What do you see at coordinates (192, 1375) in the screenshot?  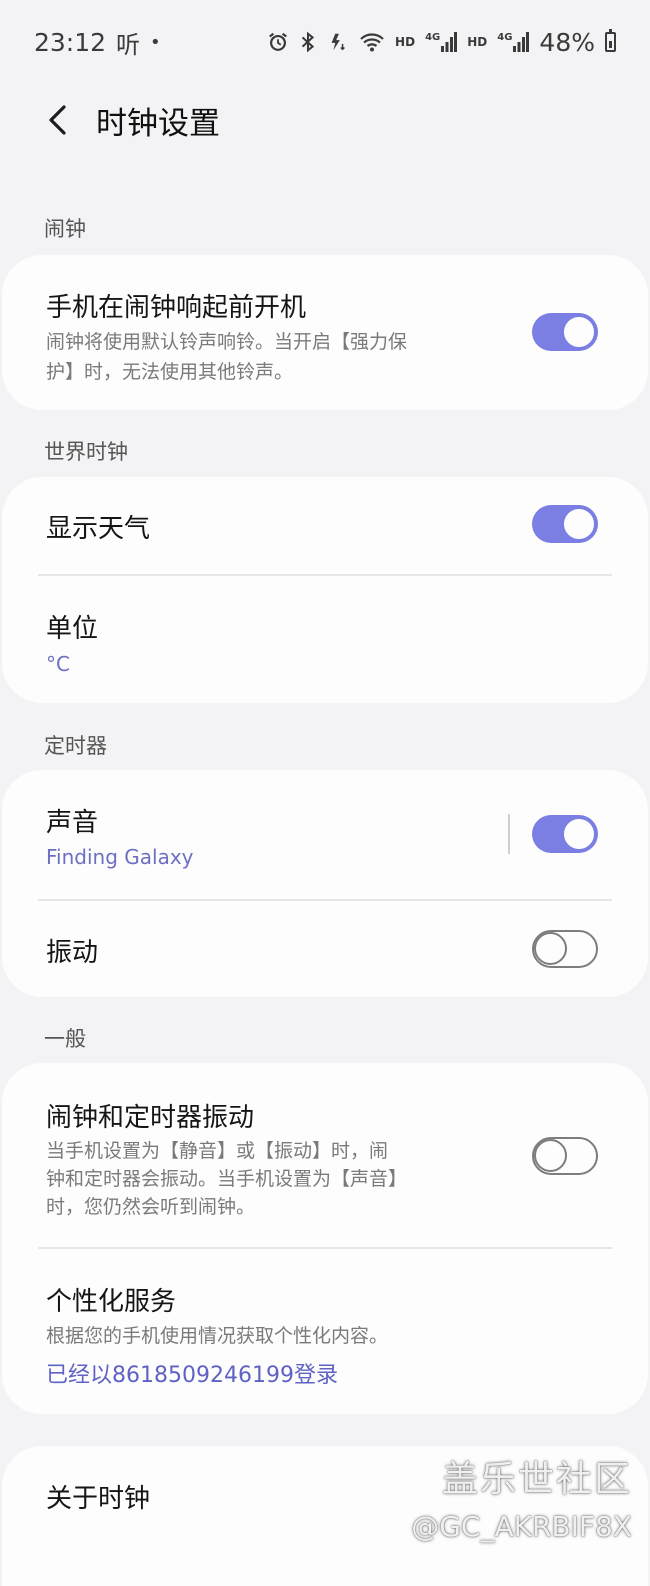 I see `account-login-status: 已经以8618509246199登录` at bounding box center [192, 1375].